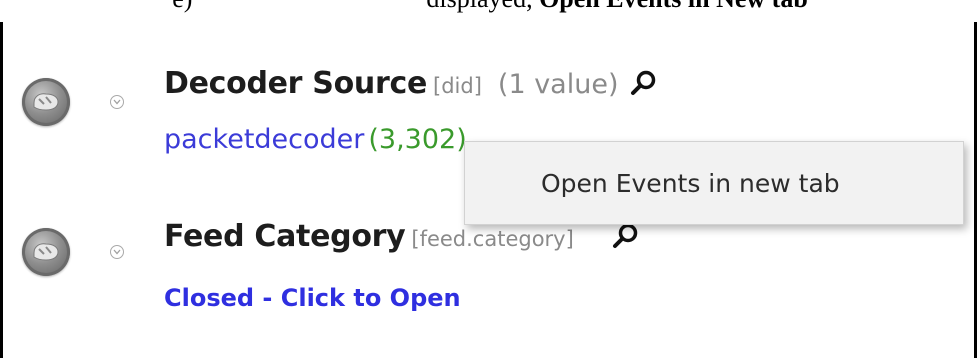  What do you see at coordinates (457, 86) in the screenshot?
I see `meta-key: [did]` at bounding box center [457, 86].